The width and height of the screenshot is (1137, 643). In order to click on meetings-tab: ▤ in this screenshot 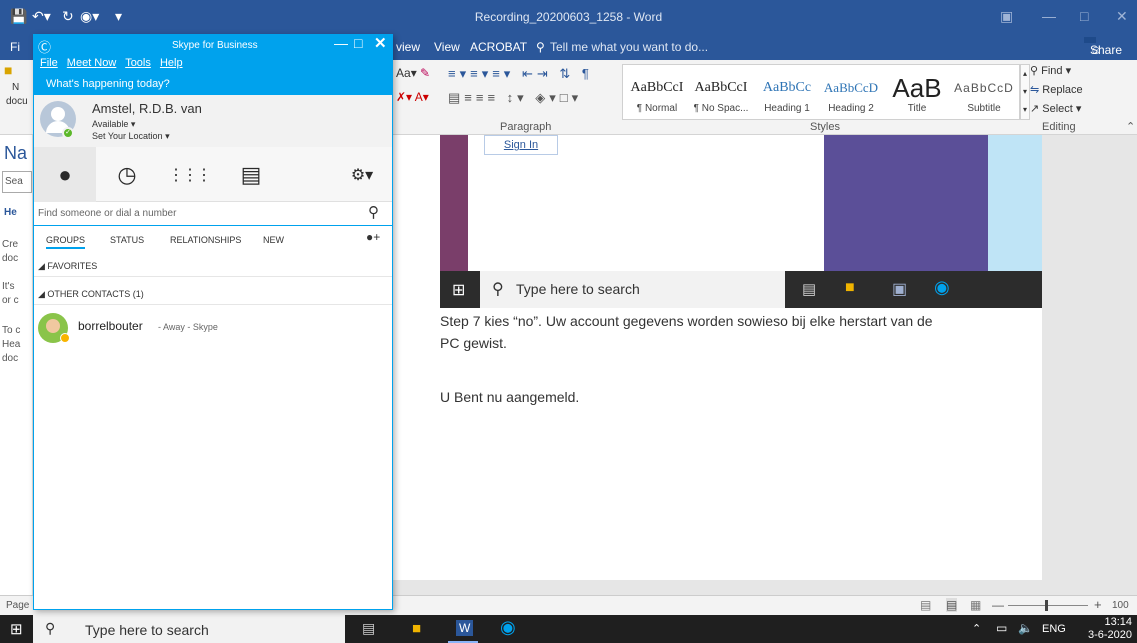, I will do `click(251, 174)`.